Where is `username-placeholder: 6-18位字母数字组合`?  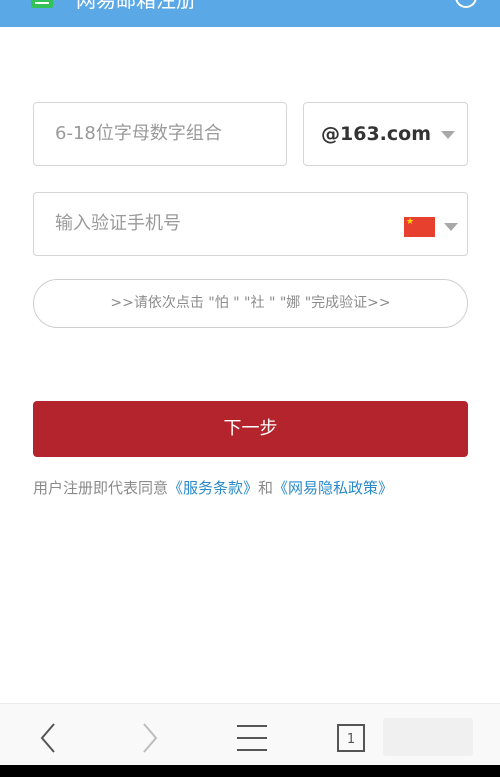
username-placeholder: 6-18位字母数字组合 is located at coordinates (138, 133).